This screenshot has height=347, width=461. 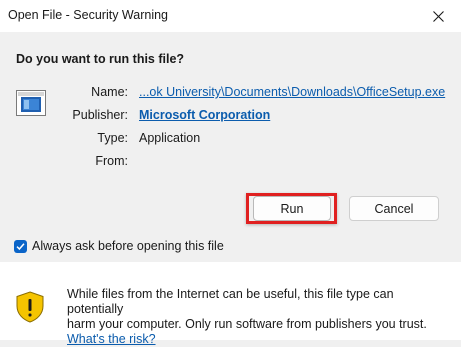 What do you see at coordinates (230, 16) in the screenshot?
I see `title-bar: Open File - Security Warning` at bounding box center [230, 16].